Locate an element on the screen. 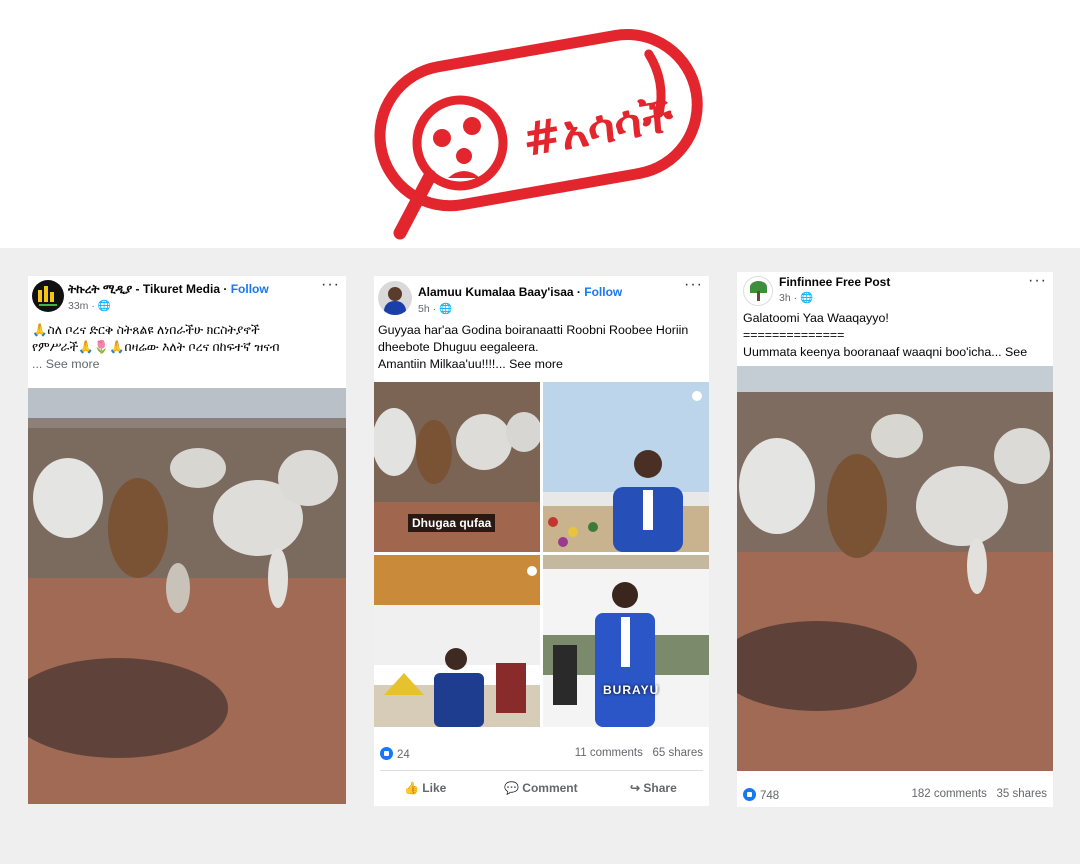 The image size is (1080, 864). banner-text: BURAYU is located at coordinates (631, 690).